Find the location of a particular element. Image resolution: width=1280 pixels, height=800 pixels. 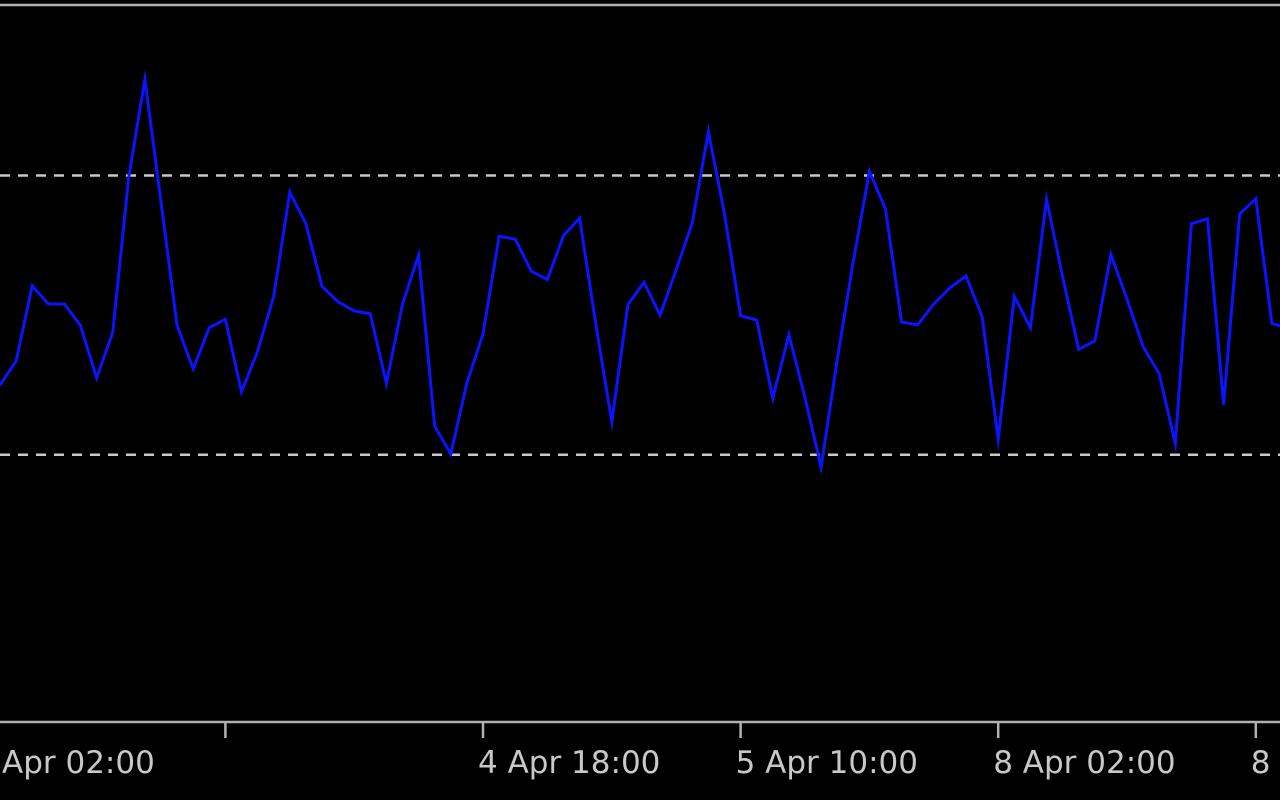

x-tick-label: 5 Apr 10:00 is located at coordinates (827, 763).